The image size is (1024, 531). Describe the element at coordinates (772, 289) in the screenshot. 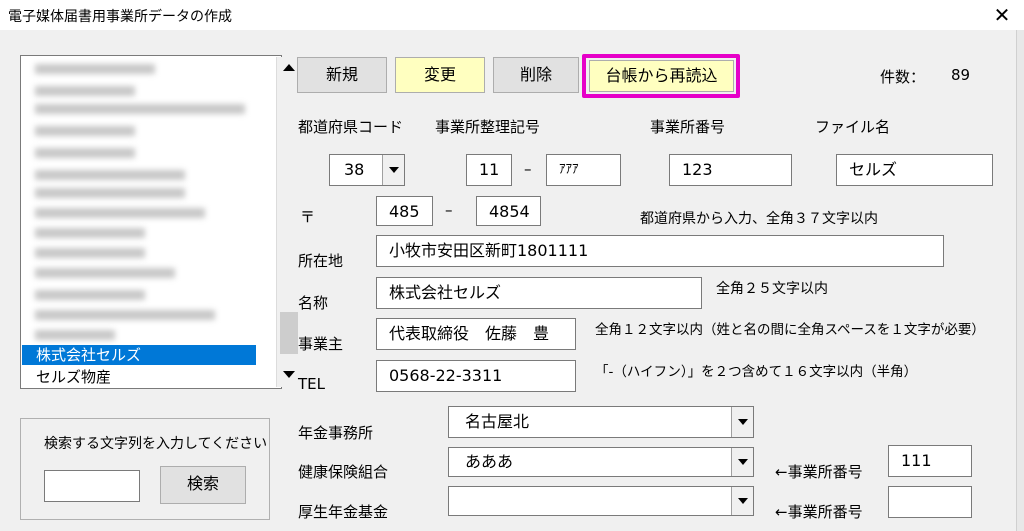

I see `name-hint: 全角２５文字以内` at that location.